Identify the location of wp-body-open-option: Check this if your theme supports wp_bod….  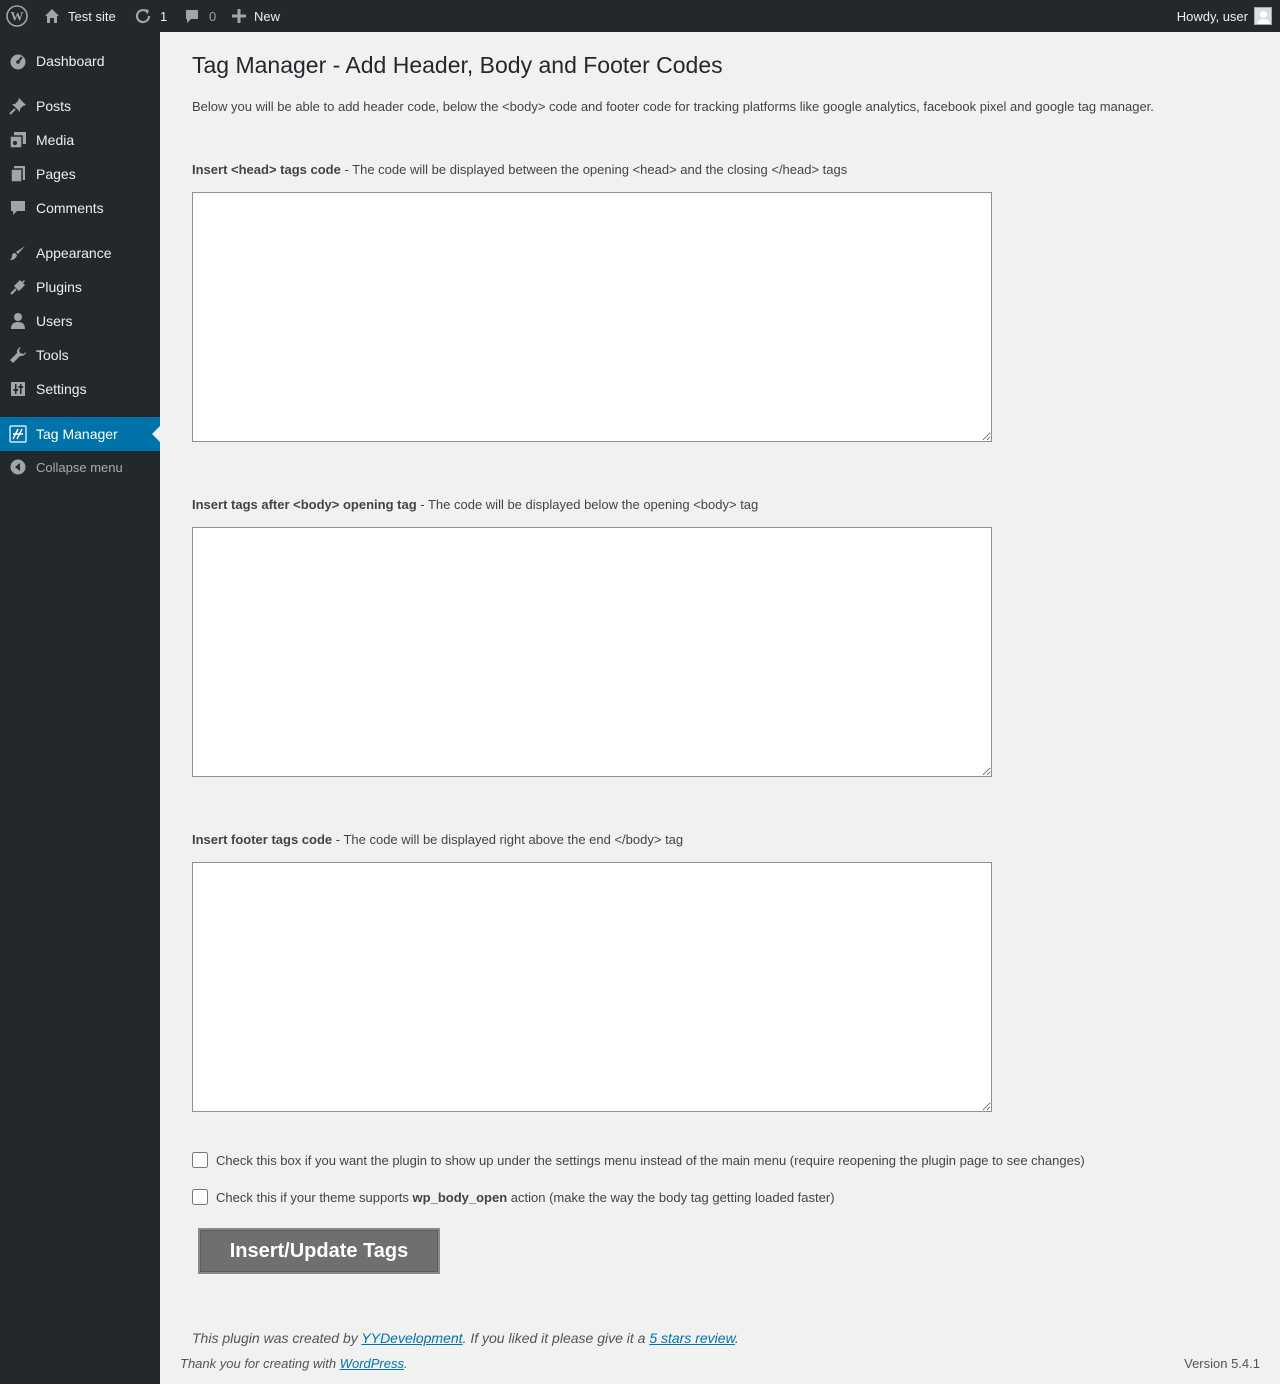
(513, 1197).